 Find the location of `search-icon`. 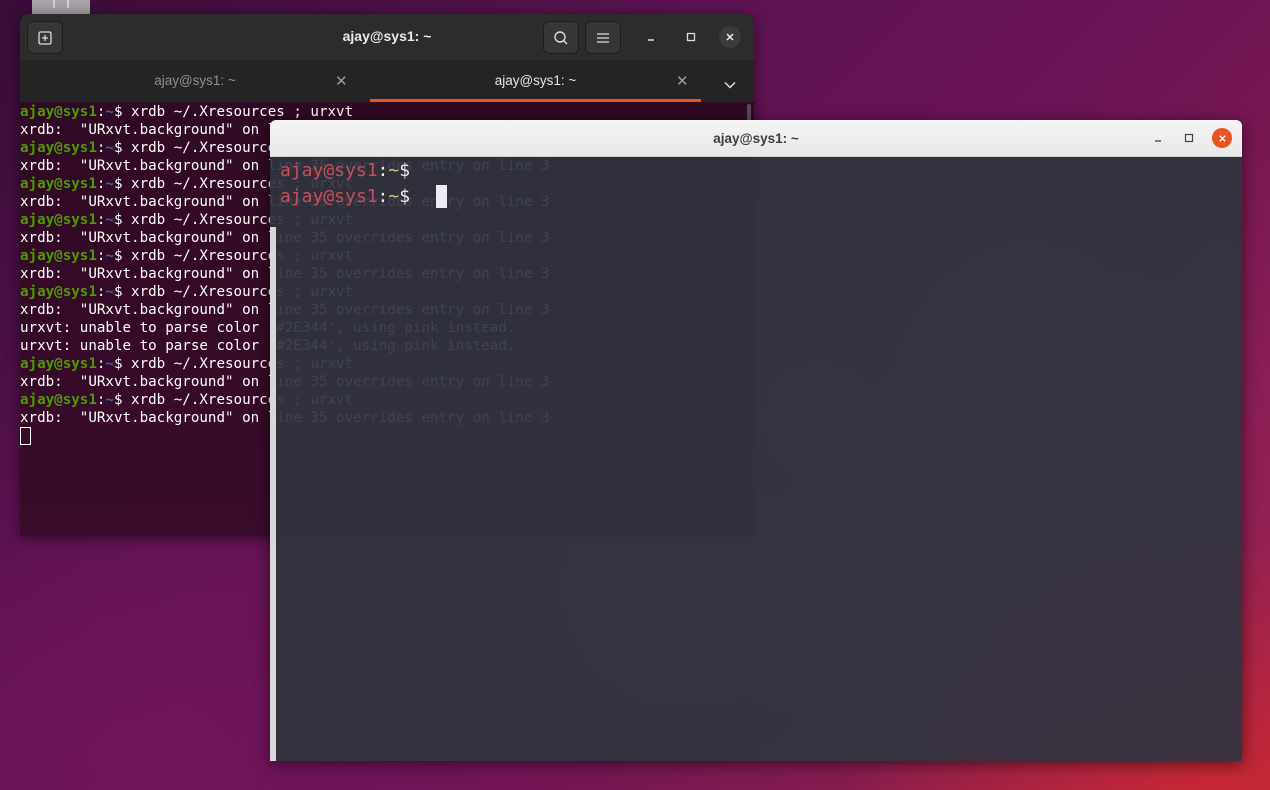

search-icon is located at coordinates (561, 37).